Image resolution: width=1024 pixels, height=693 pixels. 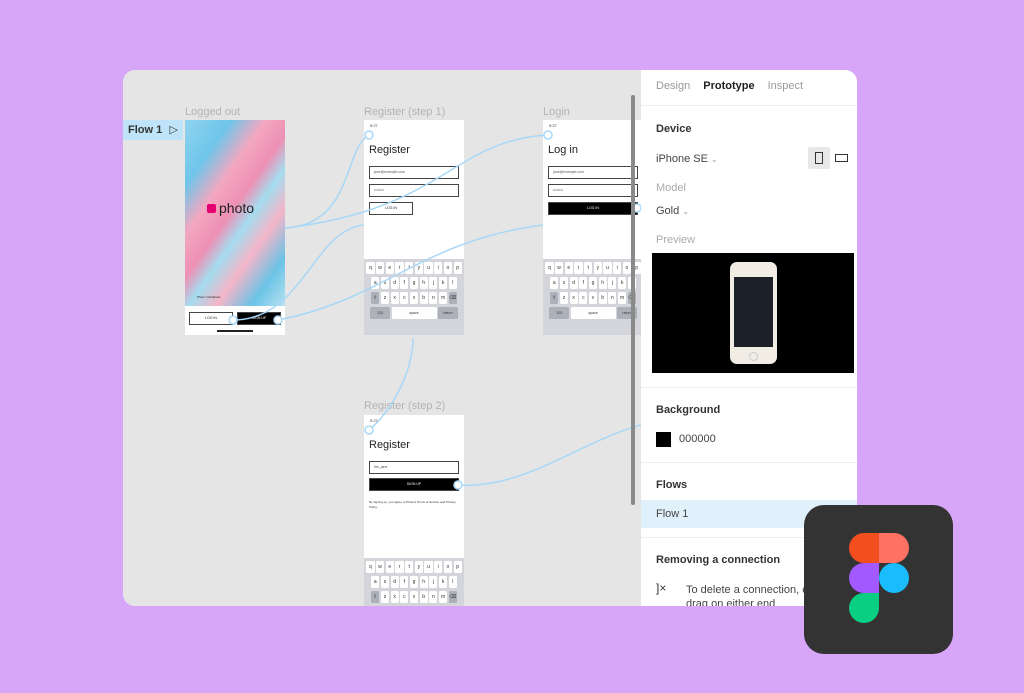 I want to click on figma-logo, so click(x=878, y=579).